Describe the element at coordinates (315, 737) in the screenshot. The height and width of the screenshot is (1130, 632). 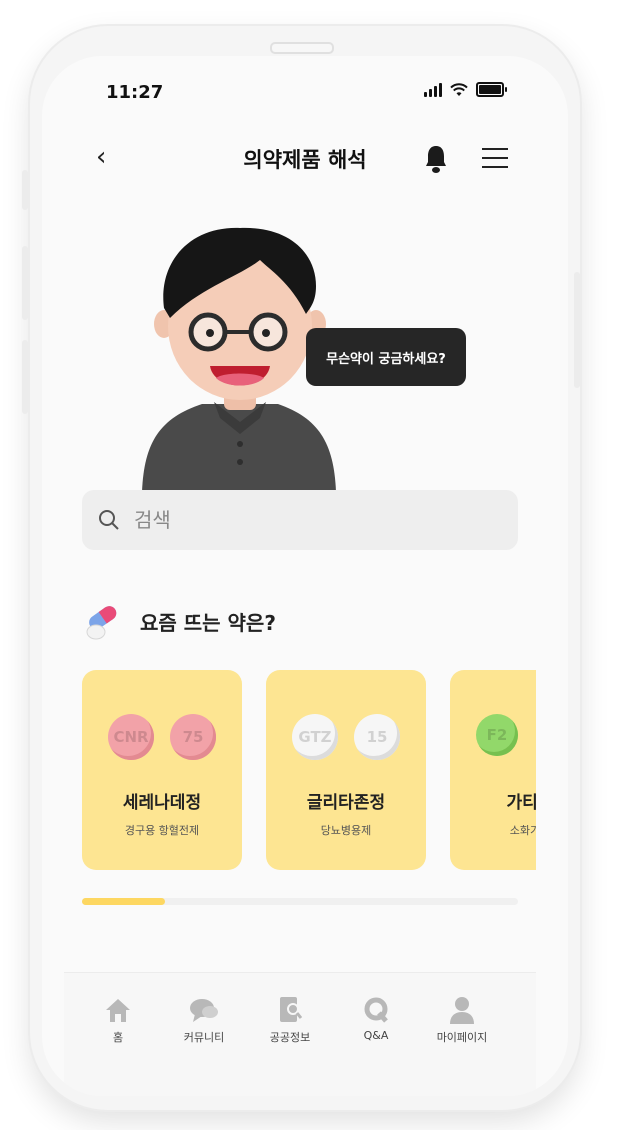
I see `pill-image: GTZ` at that location.